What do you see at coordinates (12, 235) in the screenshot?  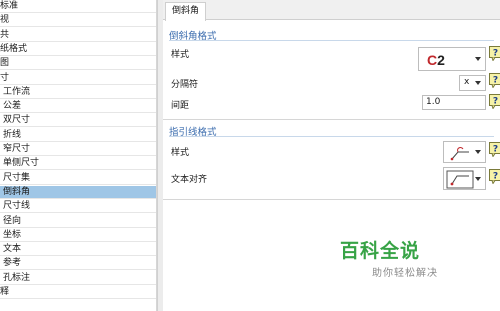 I see `tree-item-label: 坐标` at bounding box center [12, 235].